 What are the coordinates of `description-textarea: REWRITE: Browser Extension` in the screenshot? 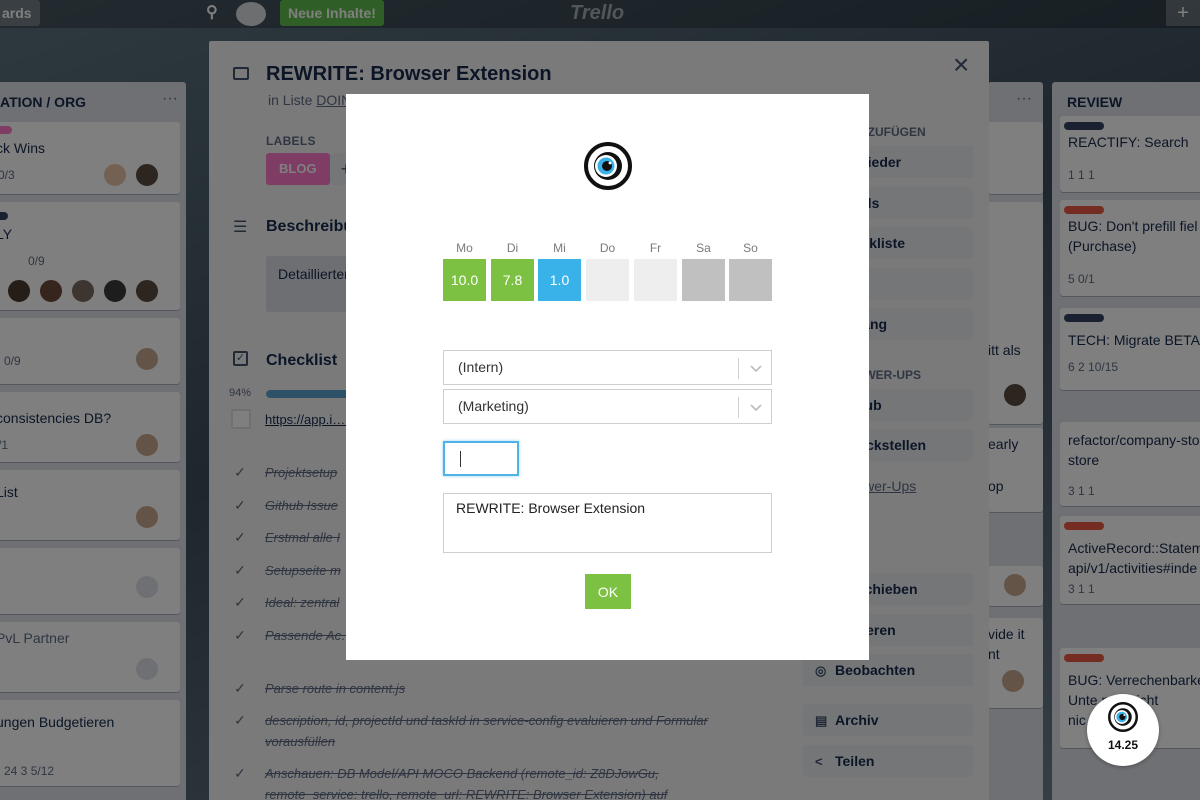 It's located at (607, 523).